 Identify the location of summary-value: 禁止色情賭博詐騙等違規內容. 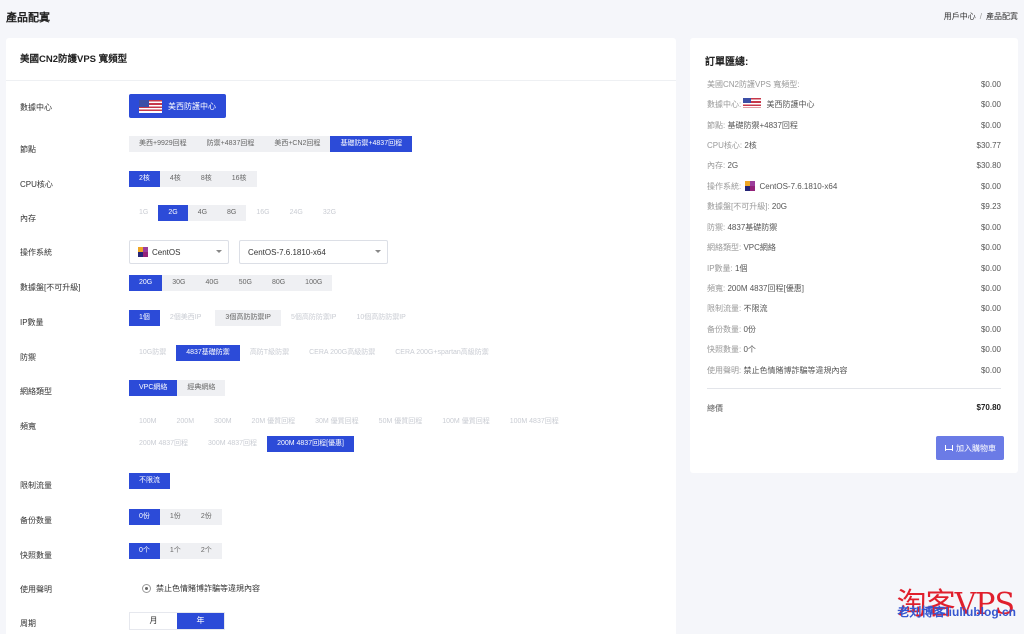
(795, 370).